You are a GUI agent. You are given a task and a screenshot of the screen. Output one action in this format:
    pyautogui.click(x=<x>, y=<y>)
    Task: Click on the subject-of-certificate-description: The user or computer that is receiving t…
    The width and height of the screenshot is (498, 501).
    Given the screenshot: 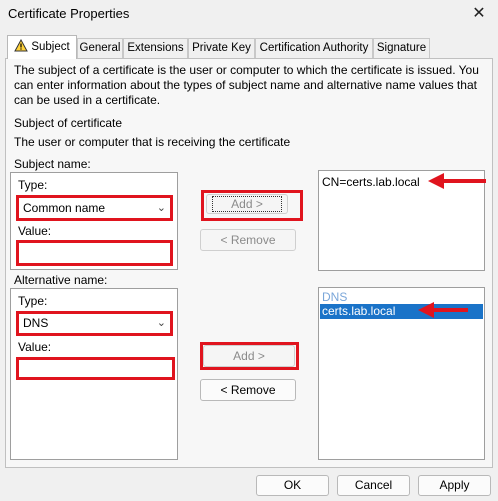 What is the action you would take?
    pyautogui.click(x=152, y=142)
    